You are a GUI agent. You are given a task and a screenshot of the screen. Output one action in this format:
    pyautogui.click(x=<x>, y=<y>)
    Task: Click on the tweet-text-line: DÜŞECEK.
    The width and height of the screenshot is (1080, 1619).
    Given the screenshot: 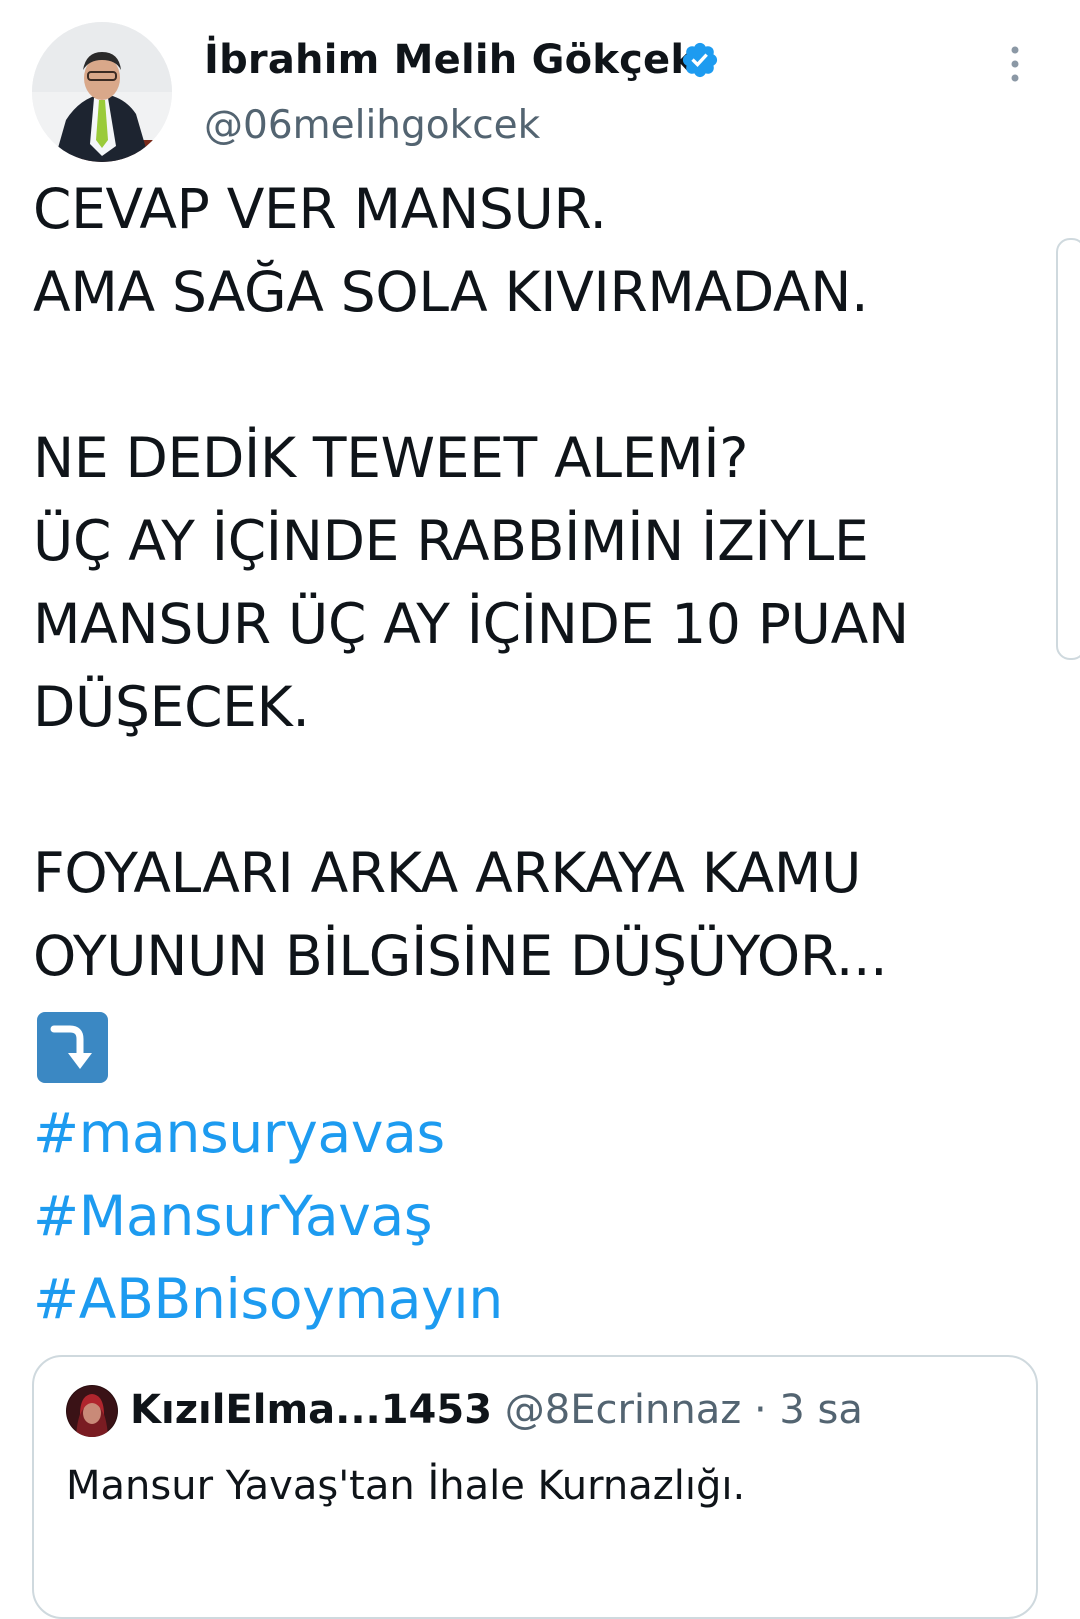 What is the action you would take?
    pyautogui.click(x=171, y=707)
    